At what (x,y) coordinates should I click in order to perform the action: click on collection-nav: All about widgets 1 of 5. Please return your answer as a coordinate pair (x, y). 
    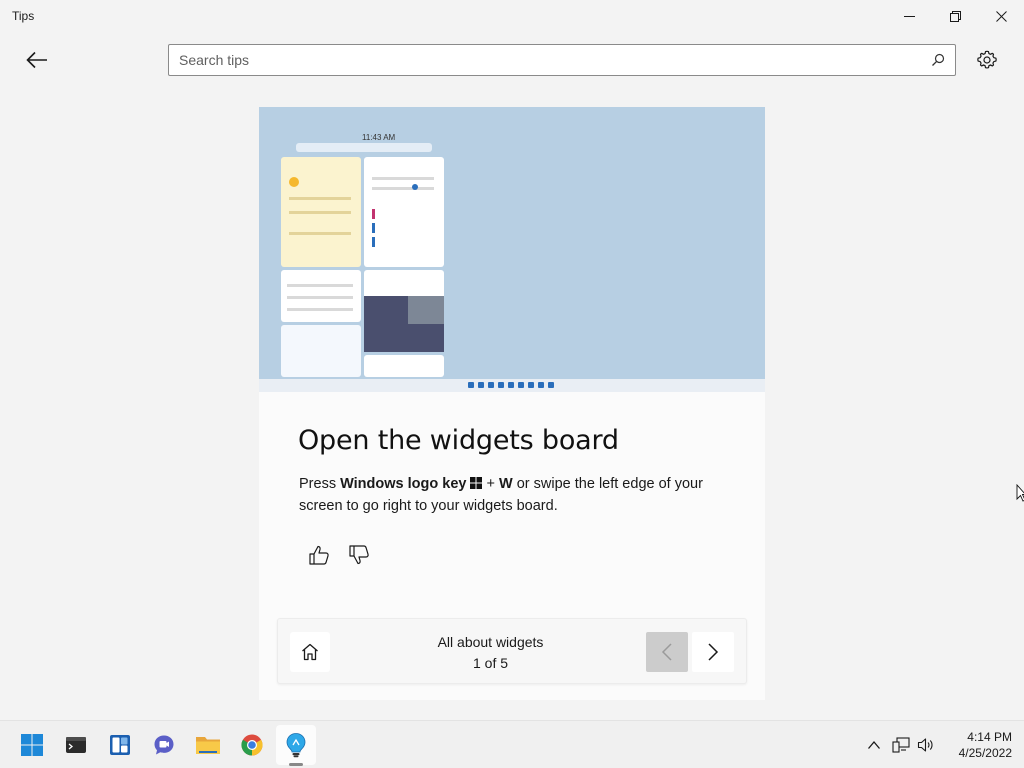
    Looking at the image, I should click on (512, 651).